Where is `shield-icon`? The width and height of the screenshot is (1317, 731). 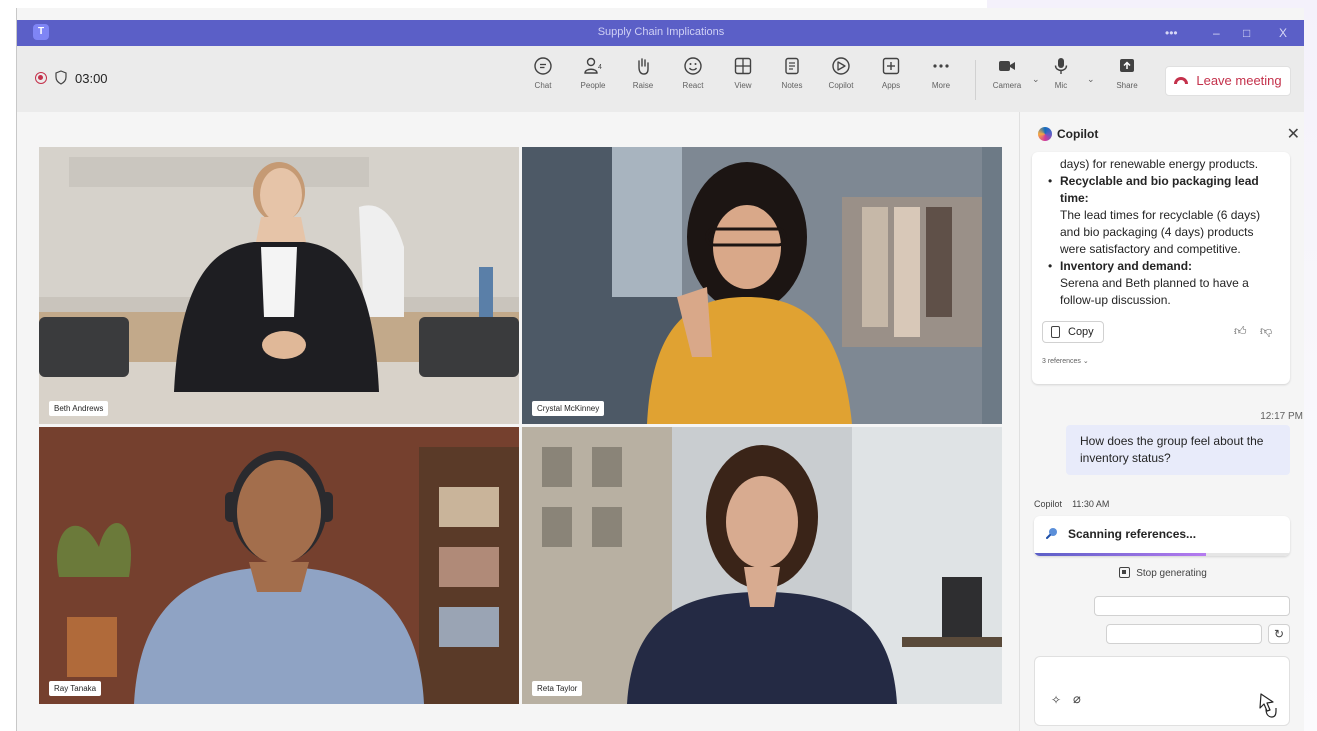 shield-icon is located at coordinates (61, 77).